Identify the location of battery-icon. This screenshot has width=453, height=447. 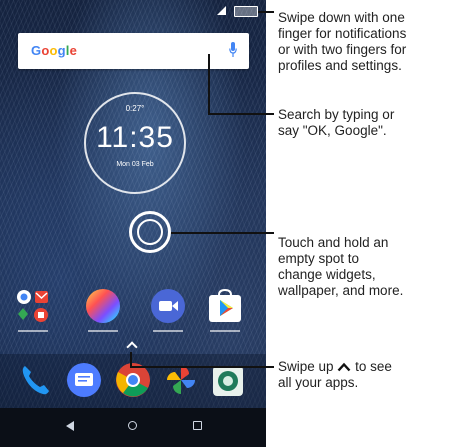
(246, 11).